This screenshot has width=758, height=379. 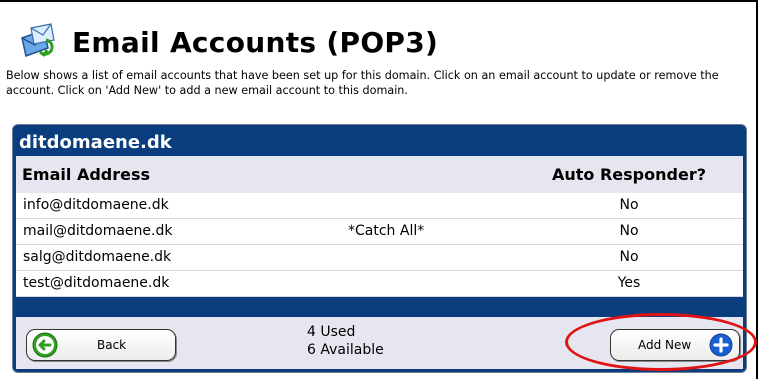 What do you see at coordinates (38, 40) in the screenshot?
I see `email-accounts-icon` at bounding box center [38, 40].